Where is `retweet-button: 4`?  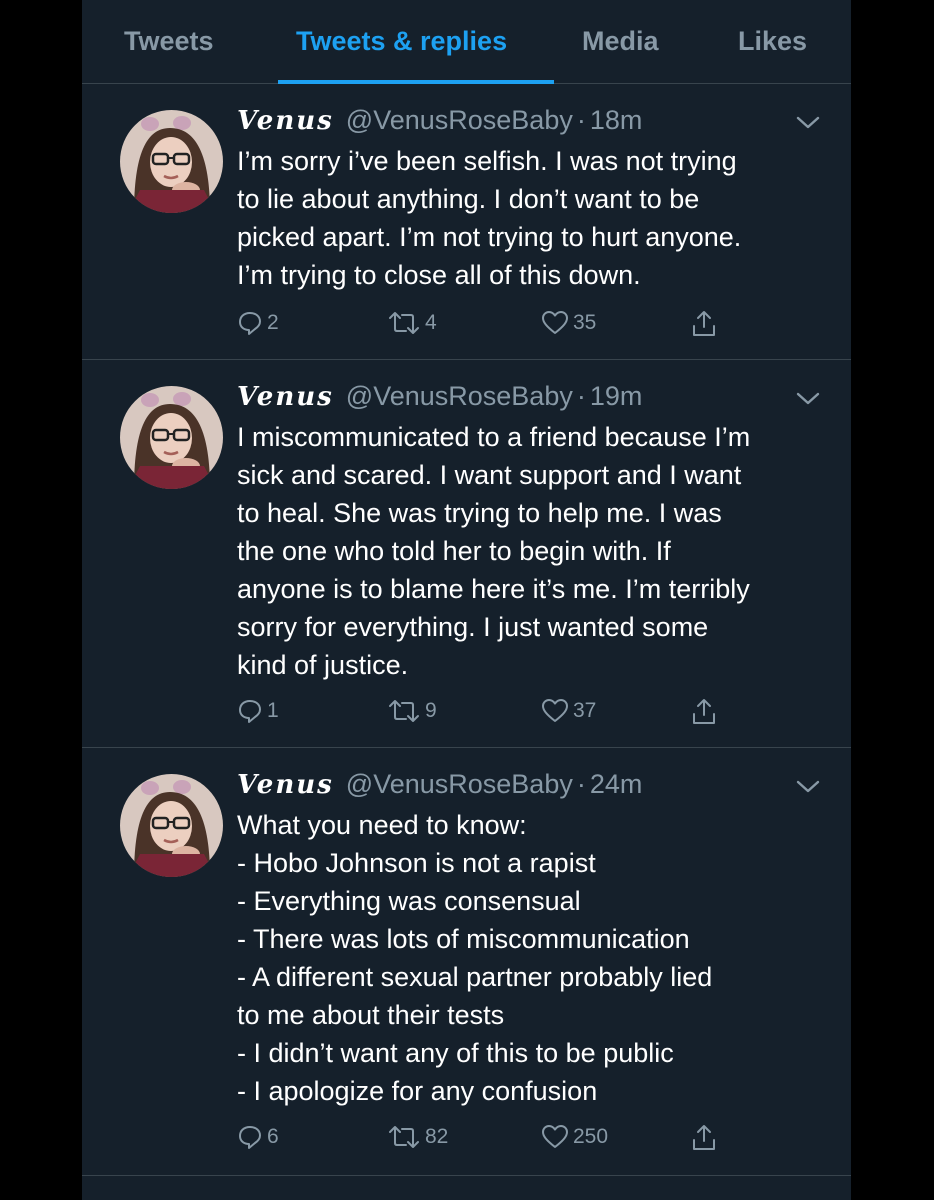
retweet-button: 4 is located at coordinates (412, 323).